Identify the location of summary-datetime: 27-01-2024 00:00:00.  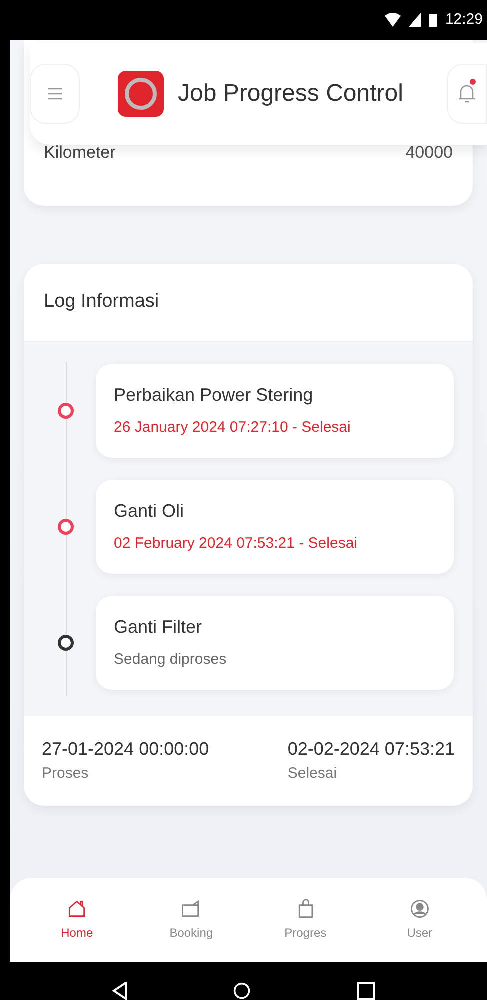
(126, 749).